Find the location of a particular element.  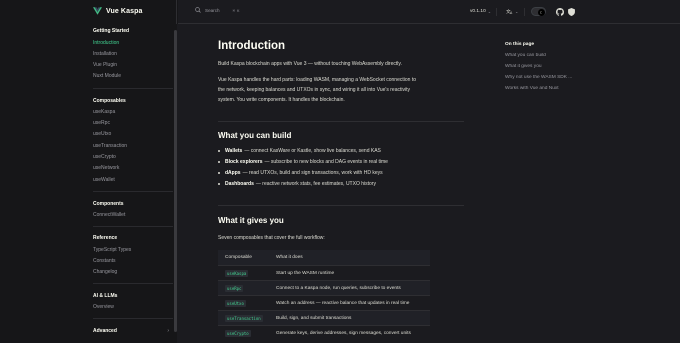

sidebar-item-introduction: Introduction is located at coordinates (106, 43).